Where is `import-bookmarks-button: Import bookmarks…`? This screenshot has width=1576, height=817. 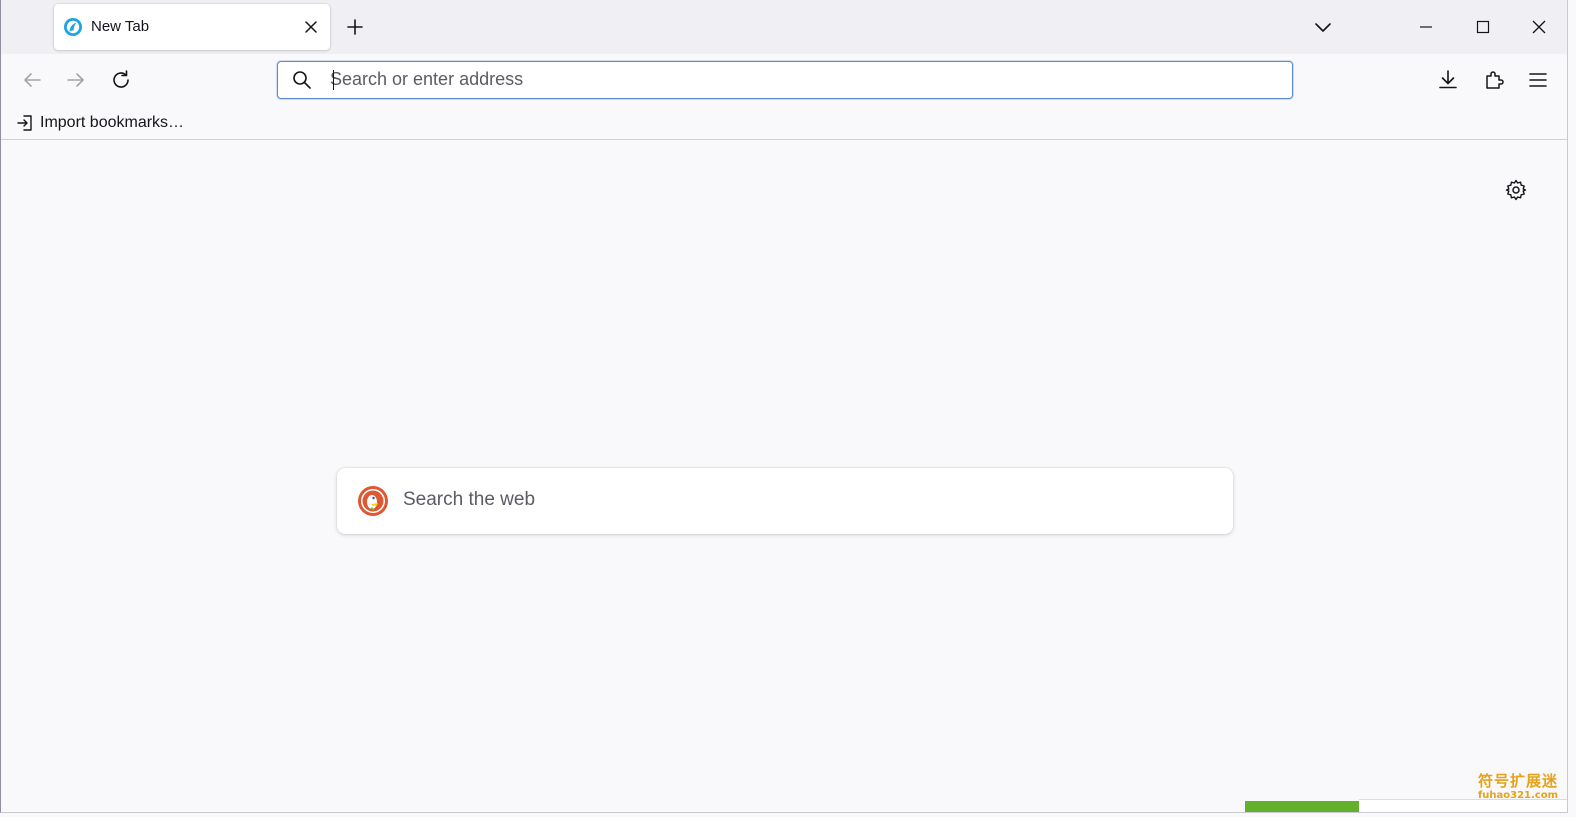
import-bookmarks-button: Import bookmarks… is located at coordinates (99, 123).